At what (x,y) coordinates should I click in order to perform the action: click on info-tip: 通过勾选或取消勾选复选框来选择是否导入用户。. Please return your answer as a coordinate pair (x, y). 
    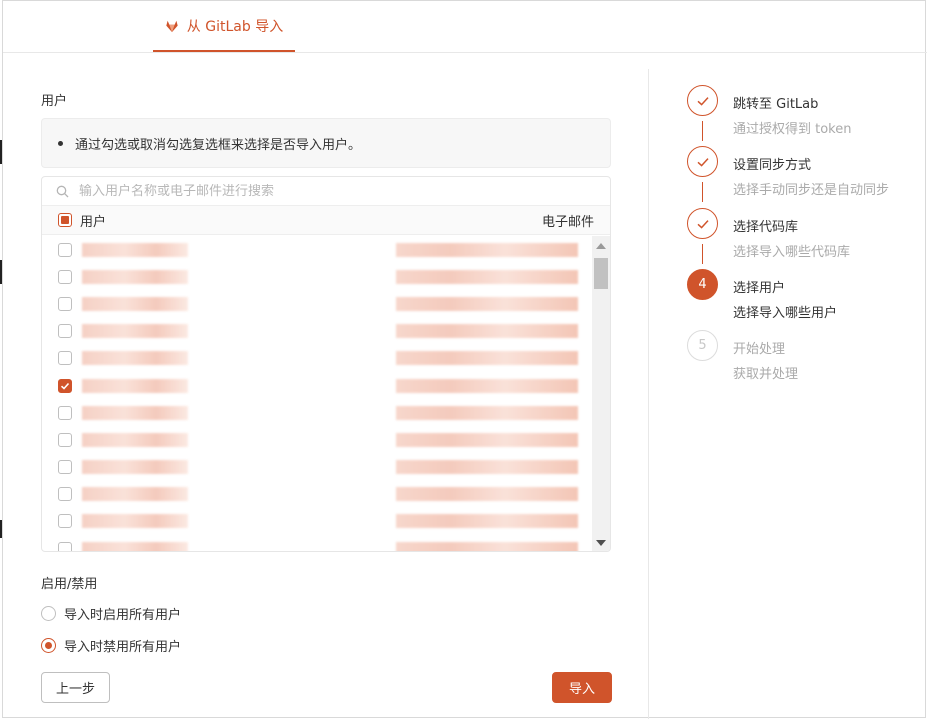
    Looking at the image, I should click on (326, 143).